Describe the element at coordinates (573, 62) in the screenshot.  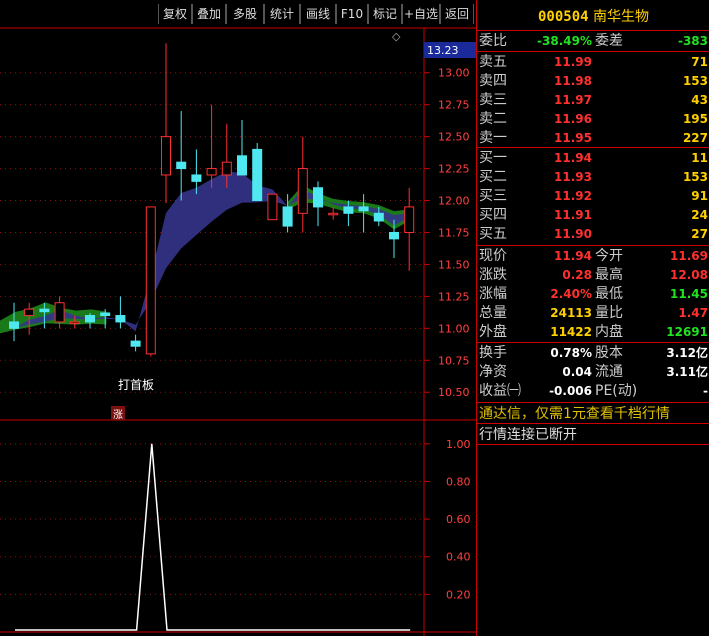
I see `ask-row-5-value: 11.99` at that location.